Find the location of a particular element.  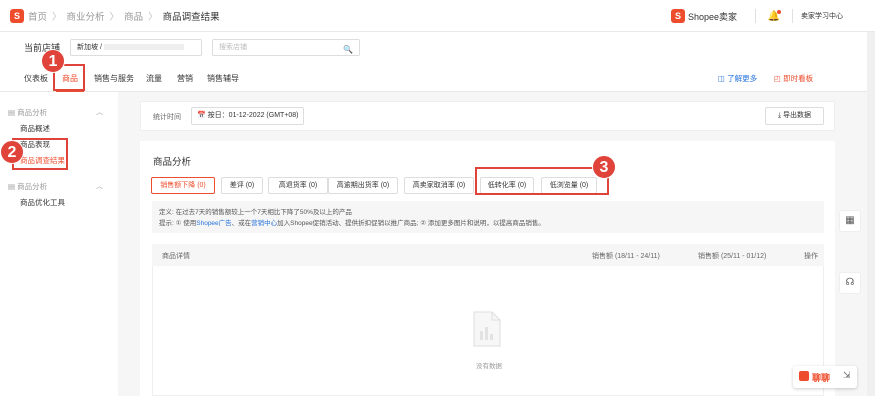

support-float-icon: ☊ is located at coordinates (850, 283).